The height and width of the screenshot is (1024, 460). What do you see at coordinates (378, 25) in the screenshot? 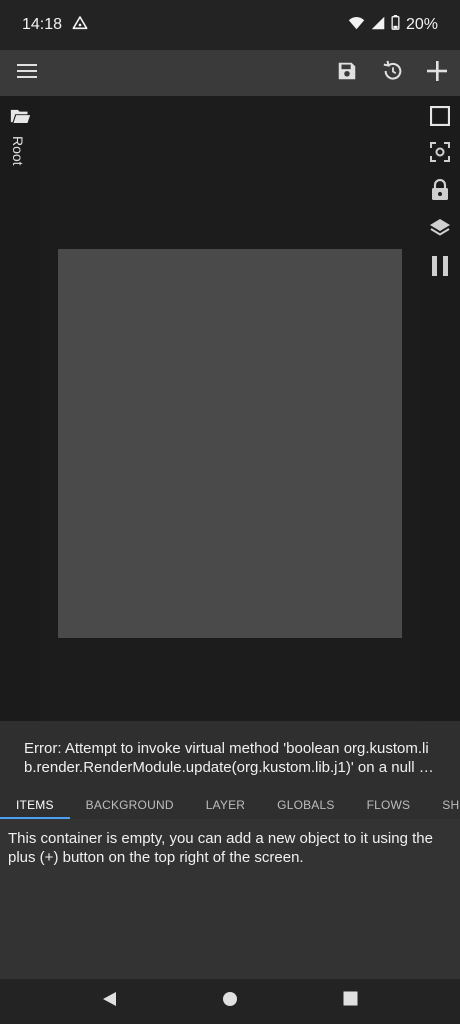
I see `cell-signal-icon` at bounding box center [378, 25].